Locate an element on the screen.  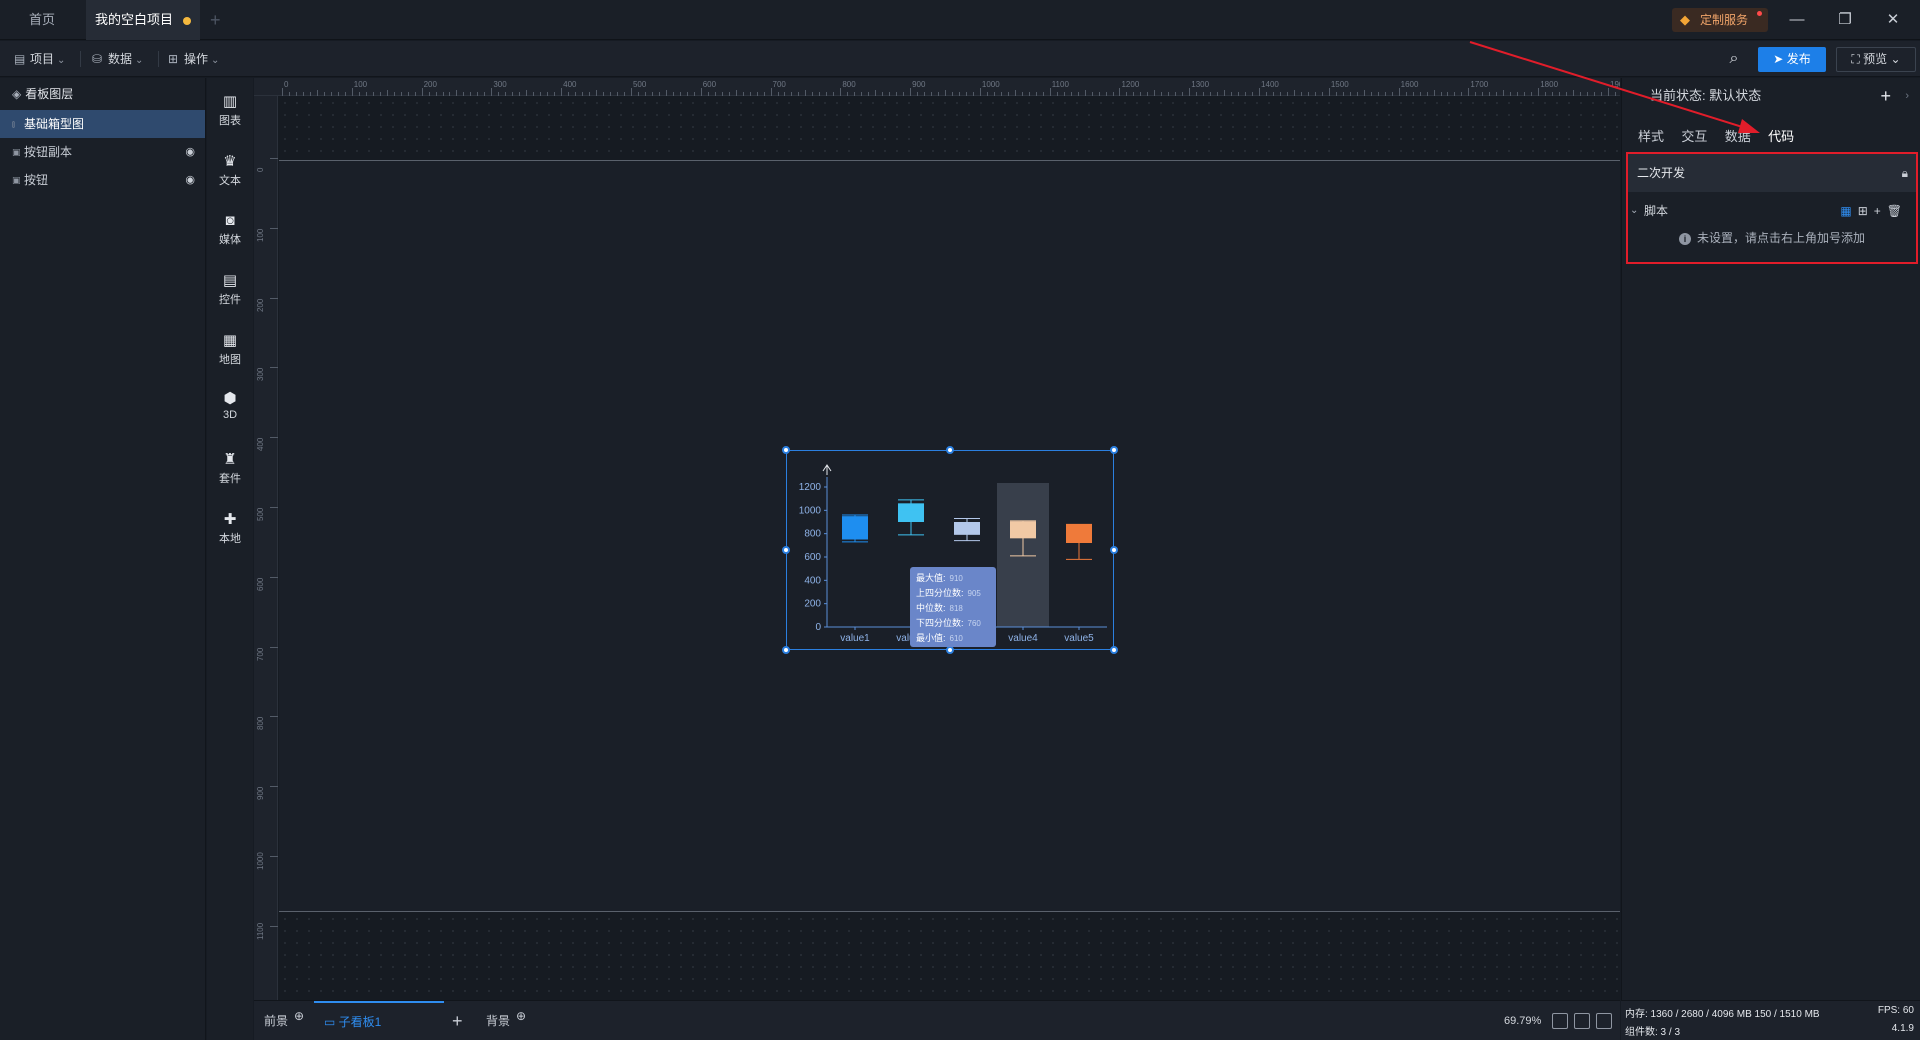
layer-item: ▣ 按钮 ◉ is located at coordinates (102, 180).